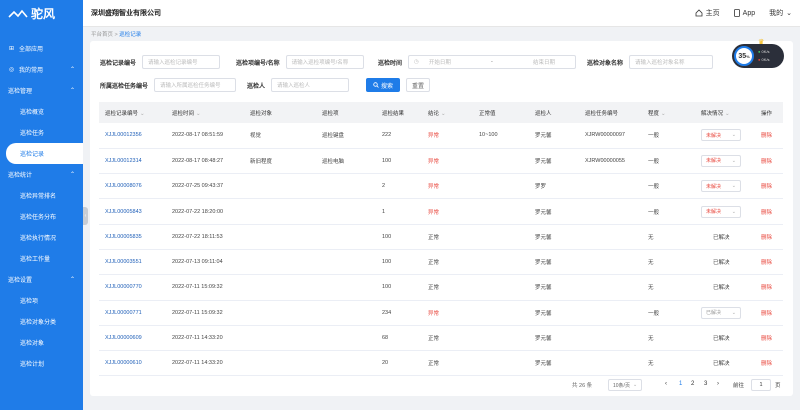 Image resolution: width=800 pixels, height=410 pixels. Describe the element at coordinates (758, 56) in the screenshot. I see `network-speed-widget: 35% ● 0K/s ● 0K/s` at that location.